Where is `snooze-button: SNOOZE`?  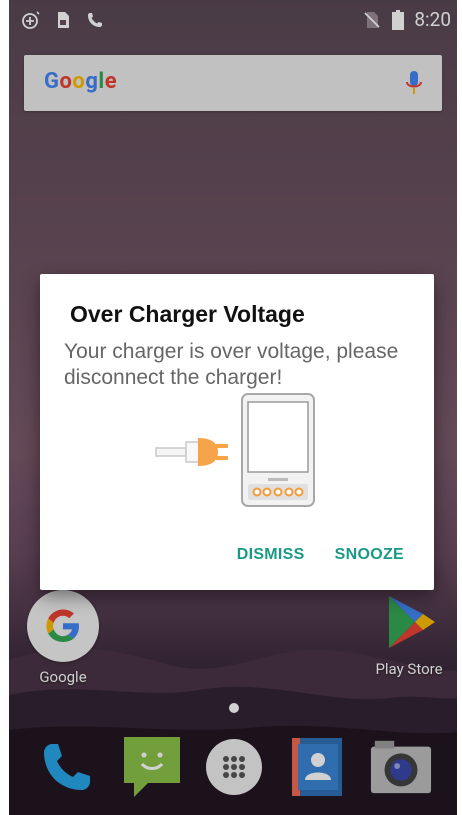
snooze-button: SNOOZE is located at coordinates (369, 555).